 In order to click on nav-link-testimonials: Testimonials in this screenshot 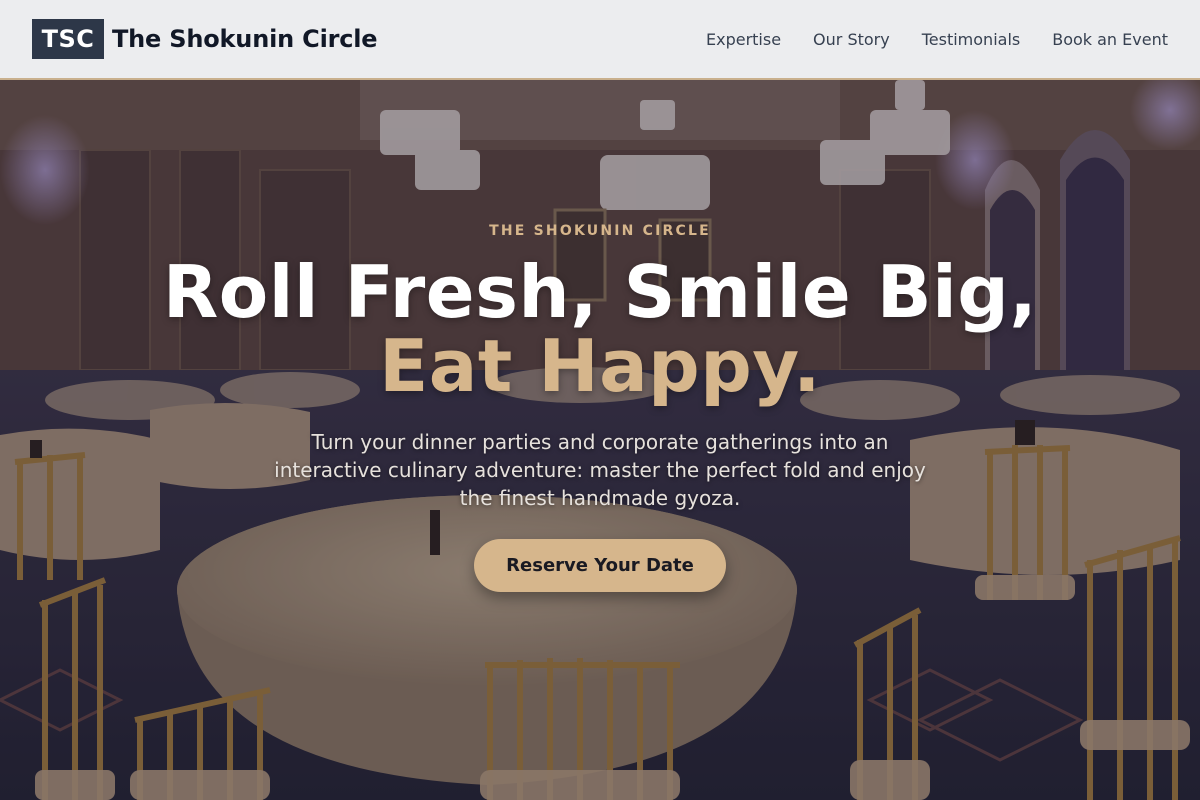, I will do `click(971, 39)`.